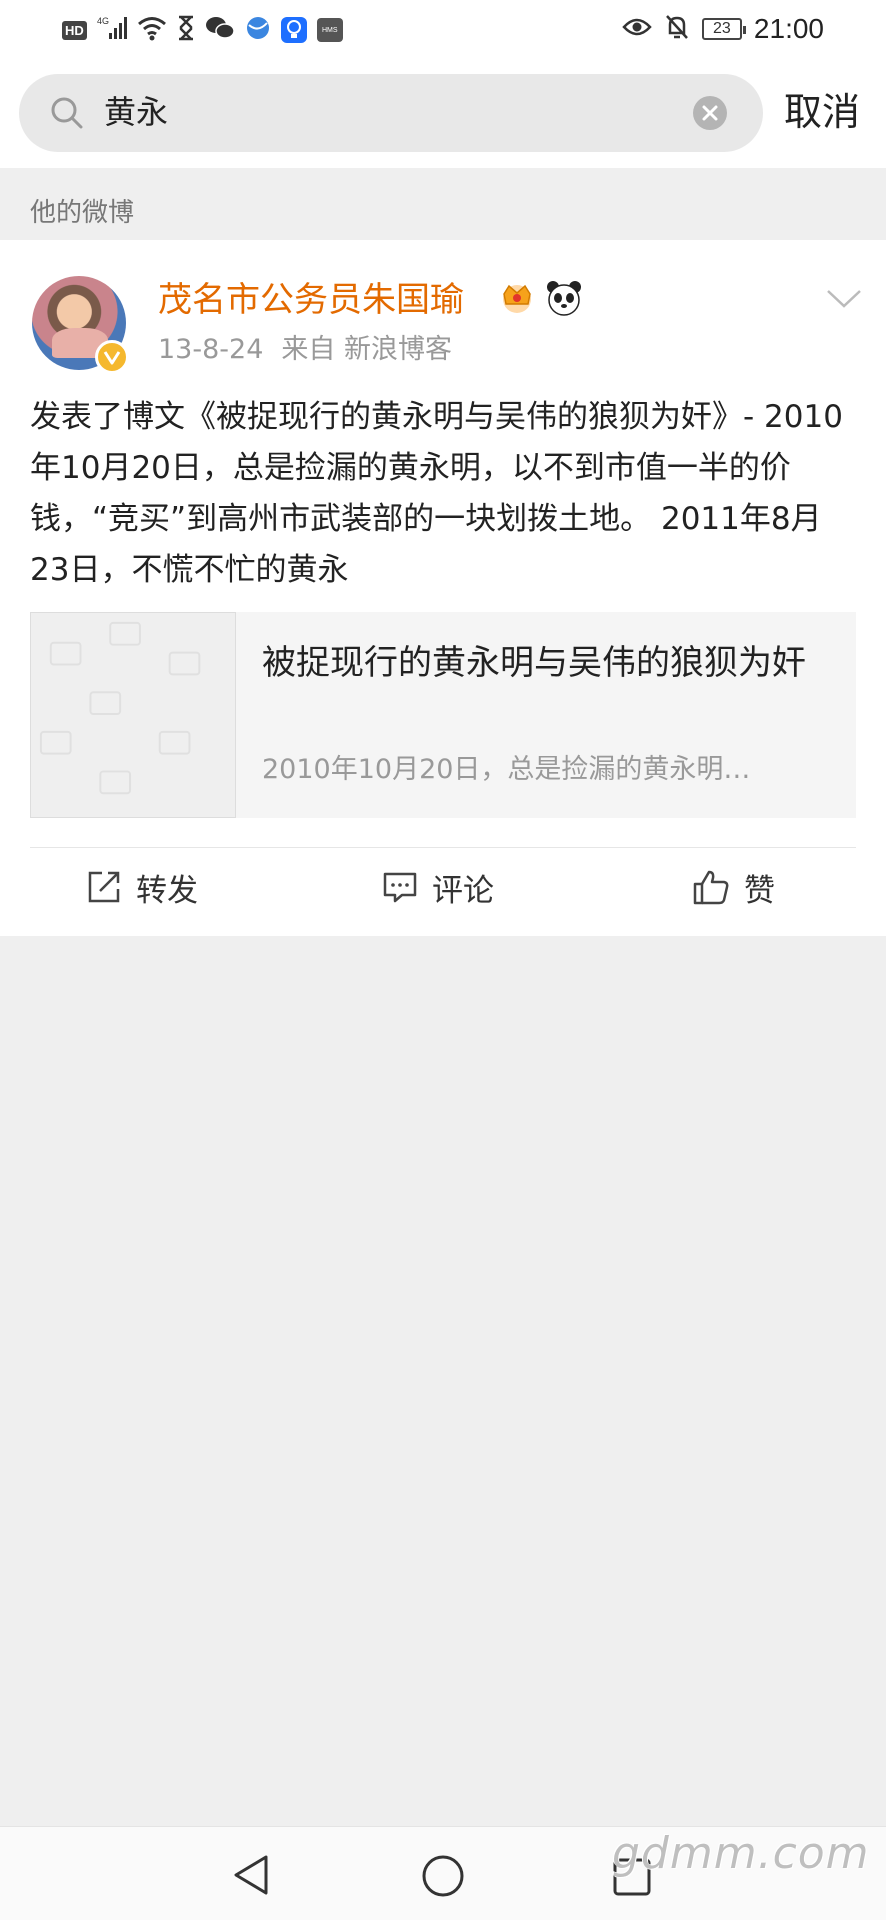 Image resolution: width=886 pixels, height=1920 pixels. Describe the element at coordinates (104, 887) in the screenshot. I see `share-icon` at that location.